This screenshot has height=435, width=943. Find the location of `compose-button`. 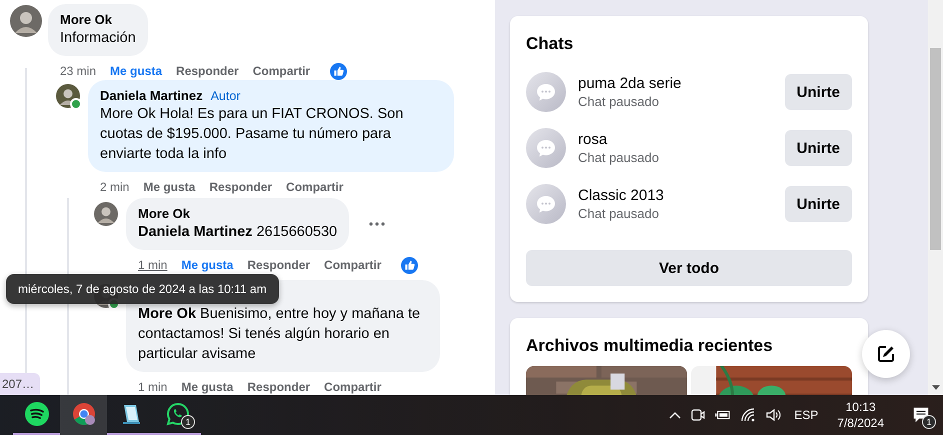

compose-button is located at coordinates (886, 354).